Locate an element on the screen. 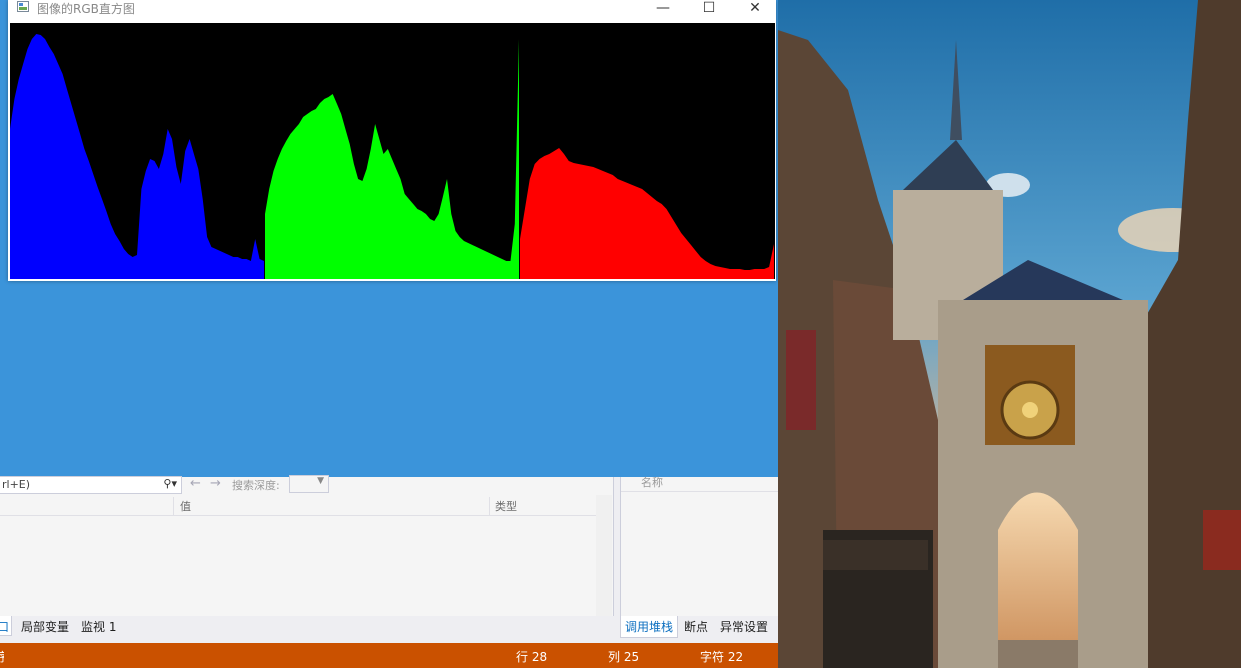  column-value: 值 is located at coordinates (185, 506).